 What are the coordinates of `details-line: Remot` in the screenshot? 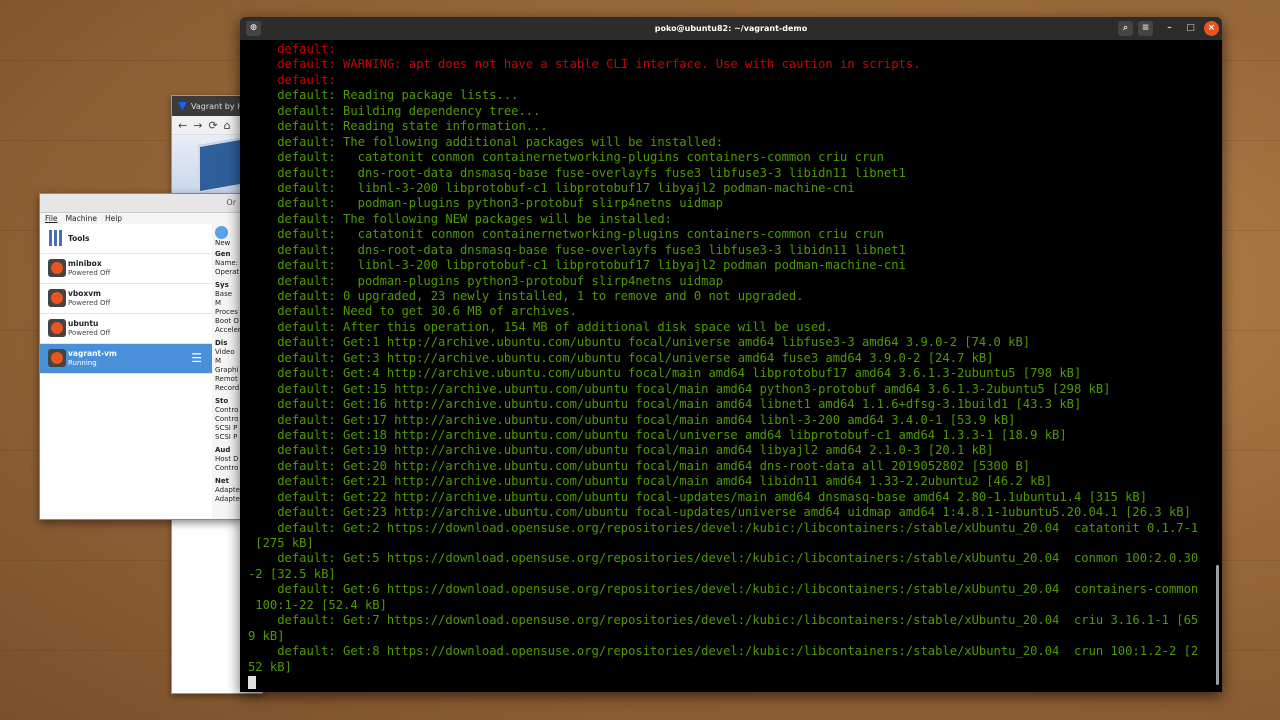 It's located at (226, 379).